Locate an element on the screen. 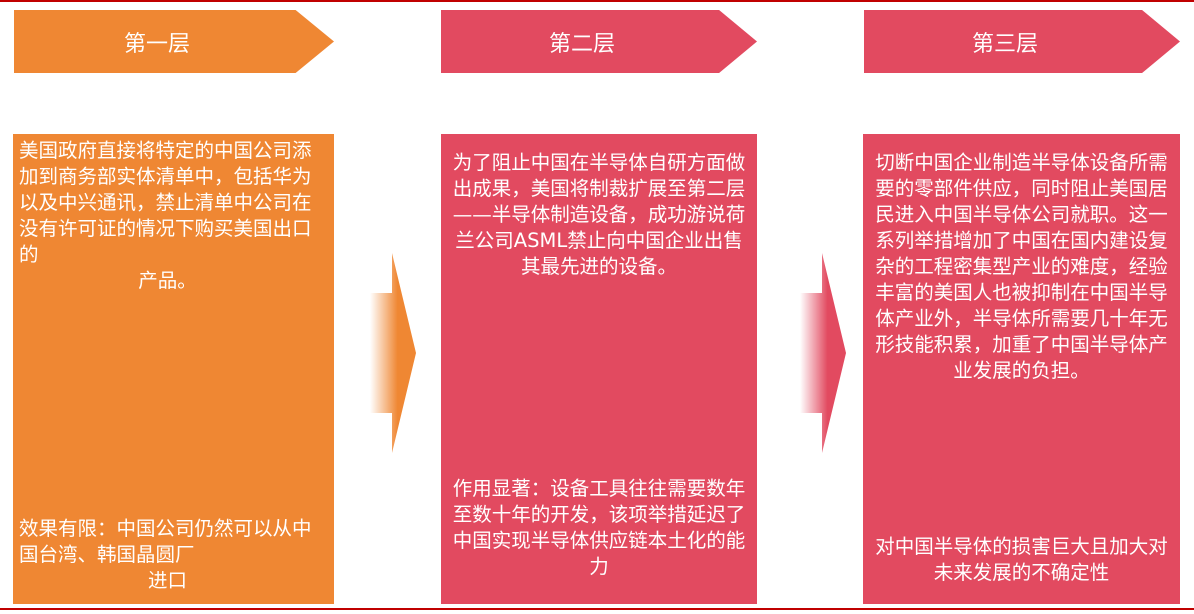 Image resolution: width=1194 pixels, height=614 pixels. arrow-layer2-to-layer3 is located at coordinates (823, 353).